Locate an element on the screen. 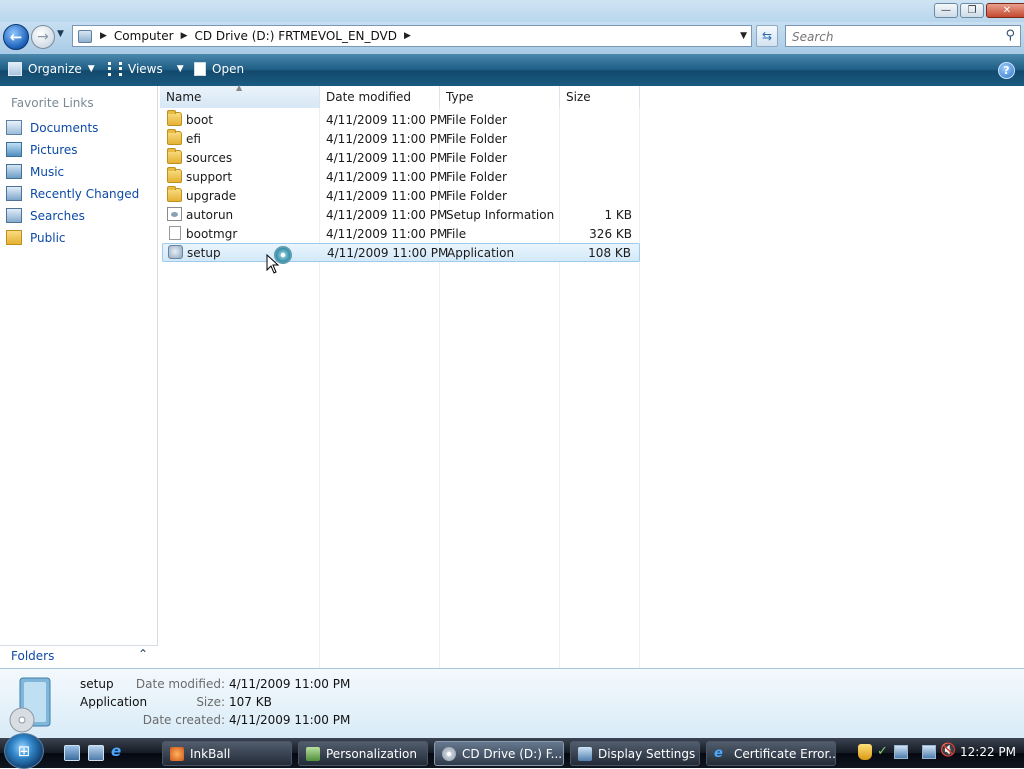 The image size is (1024, 769). minimize-button: — is located at coordinates (946, 10).